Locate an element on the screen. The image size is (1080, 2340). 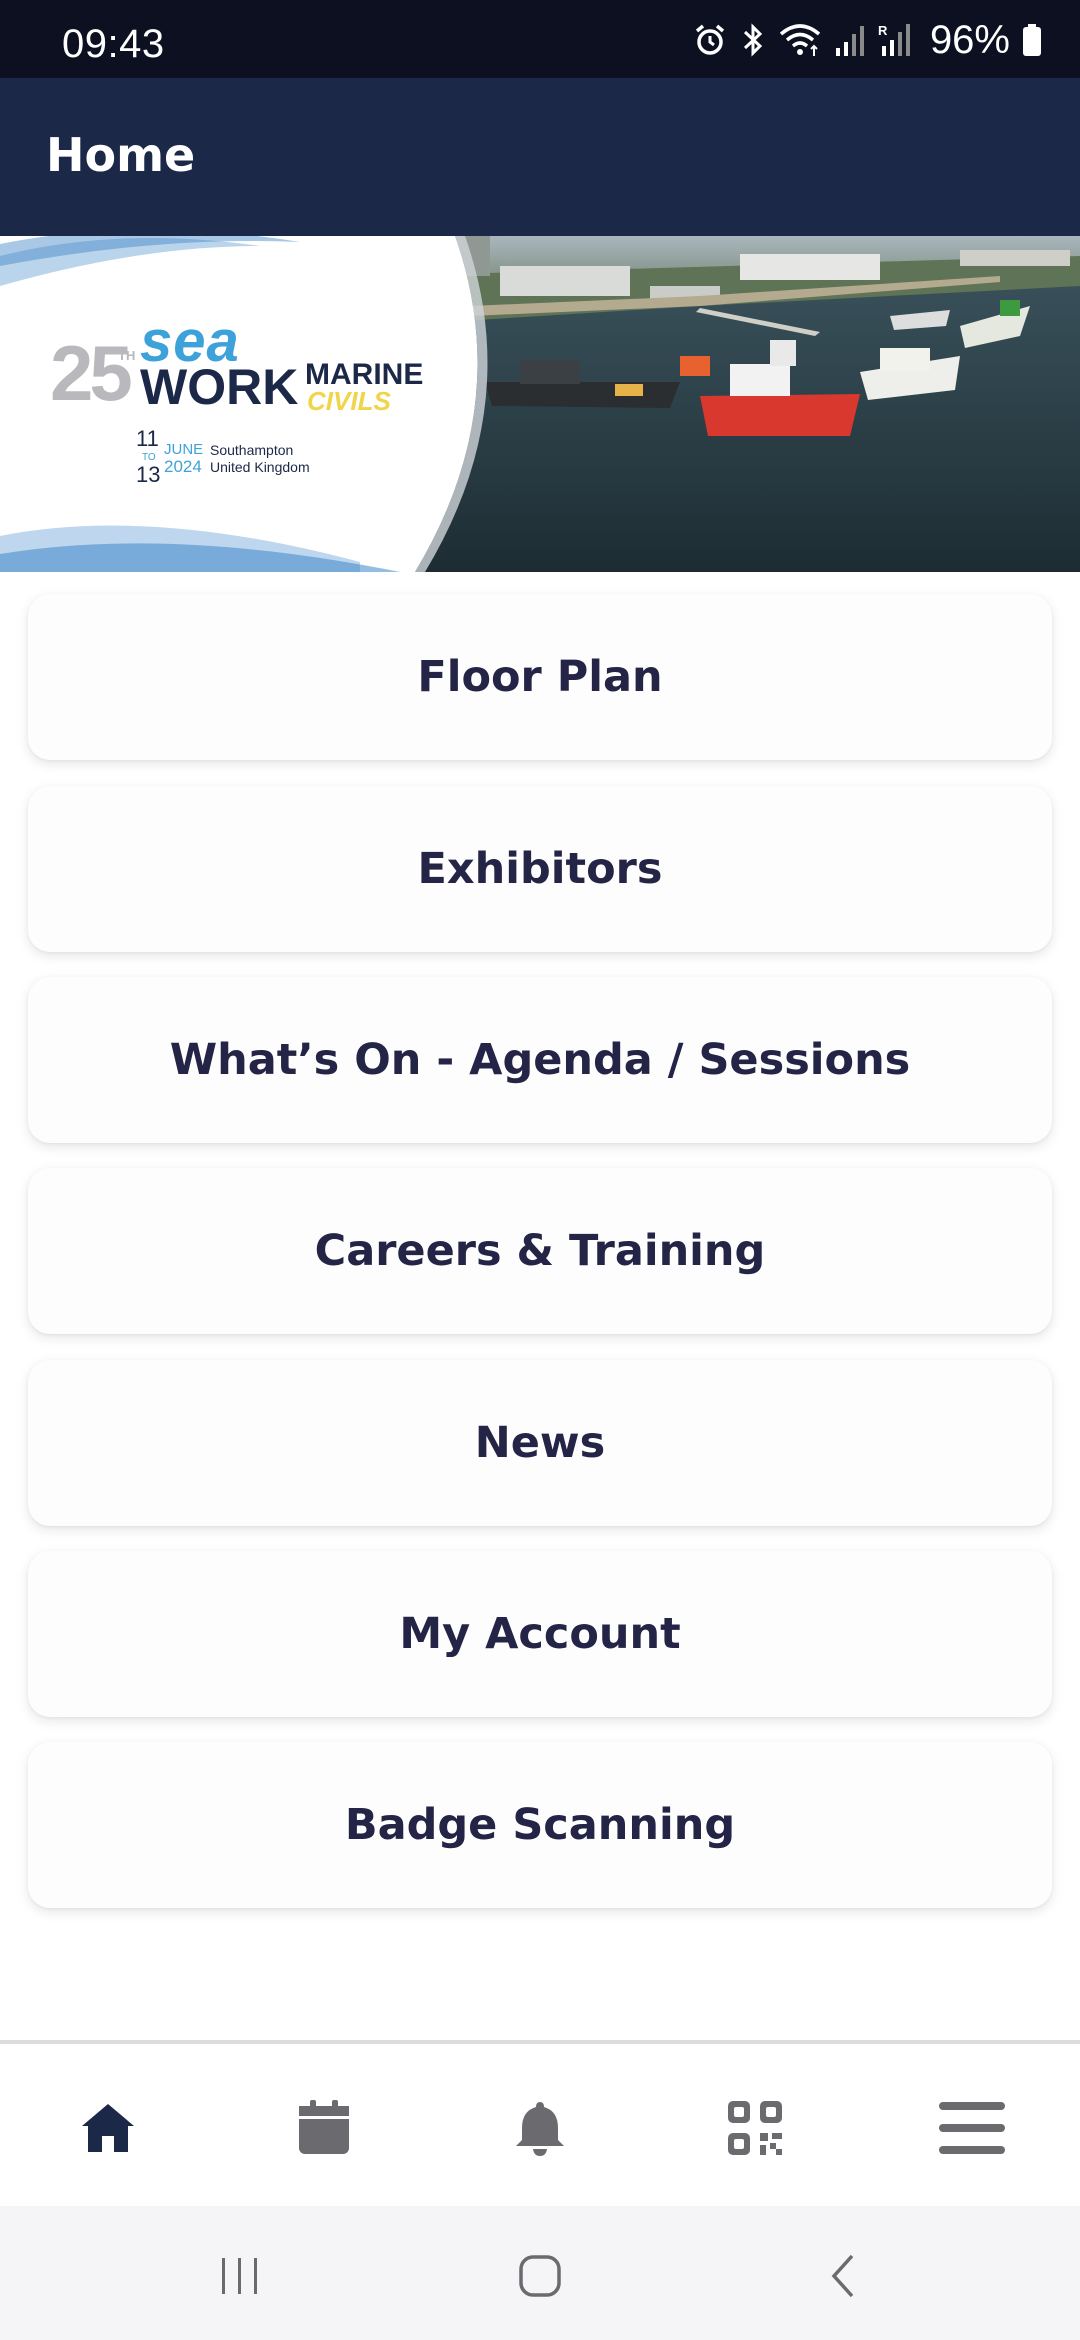
menu-item-label: Badge Scanning is located at coordinates (540, 1825).